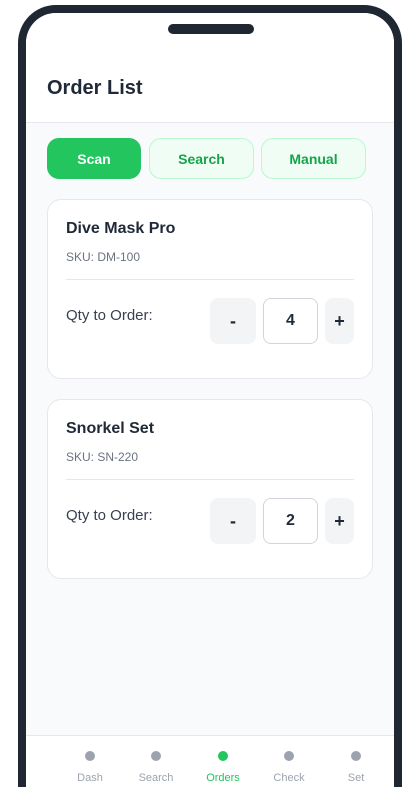  I want to click on nav-item-dash: Dash, so click(90, 761).